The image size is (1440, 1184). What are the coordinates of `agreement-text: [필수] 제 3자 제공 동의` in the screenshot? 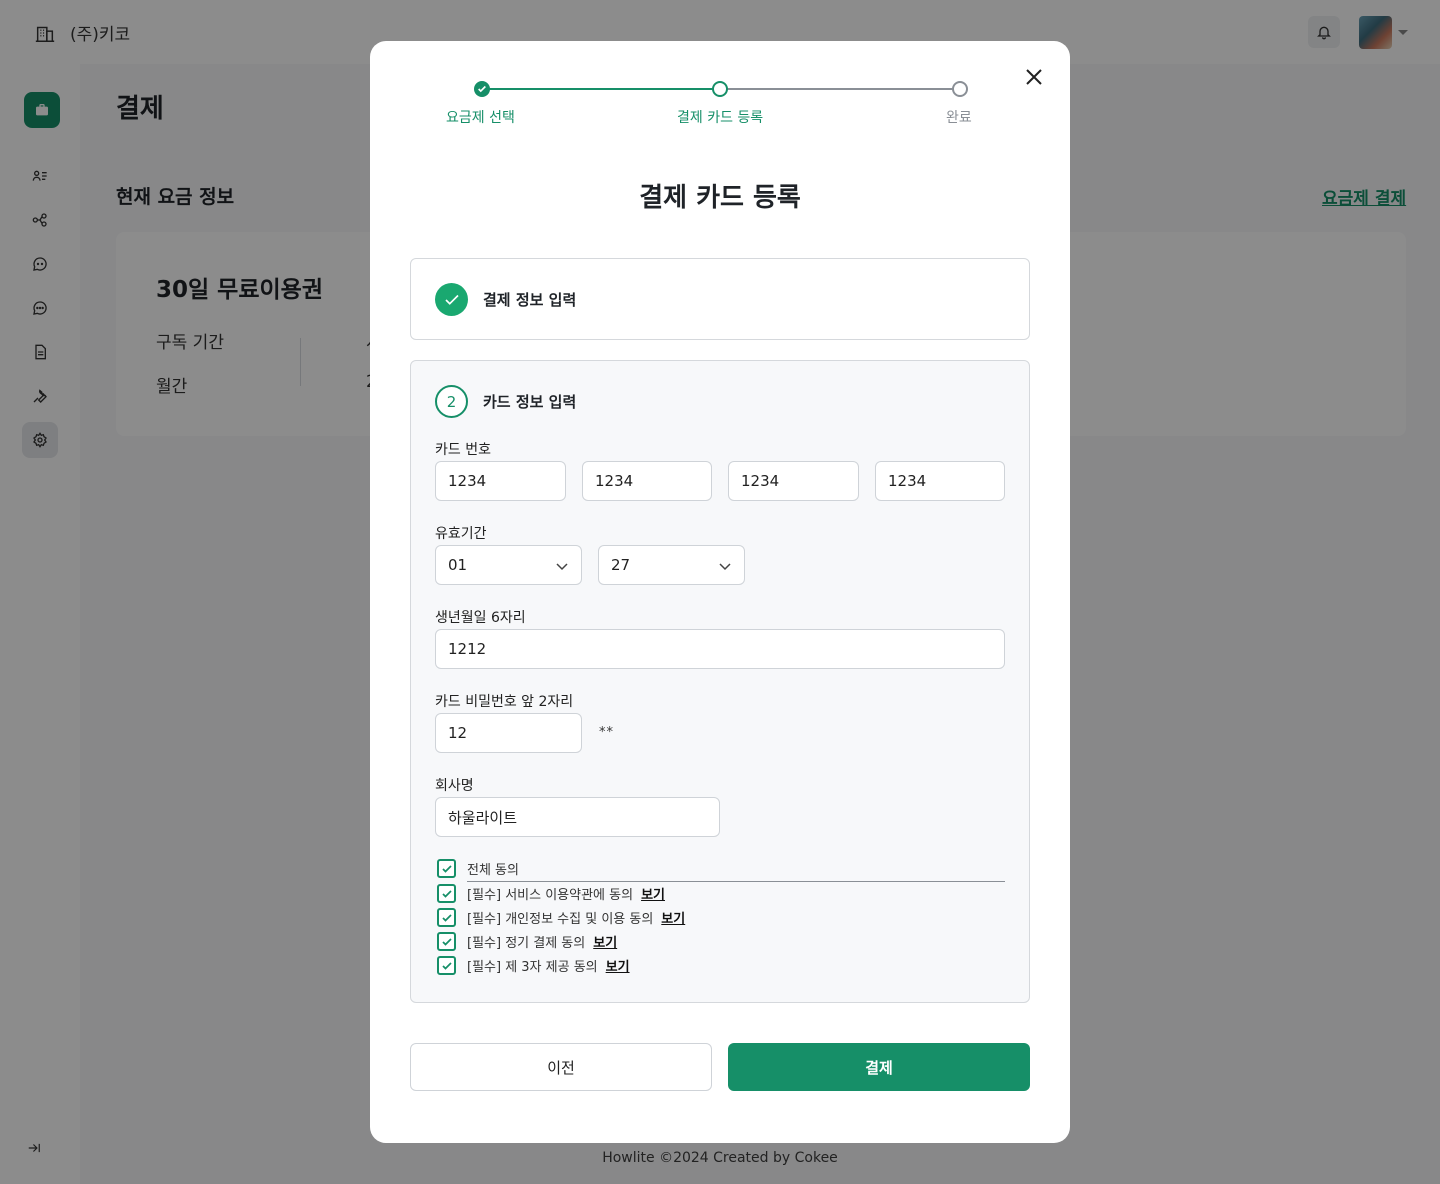 It's located at (532, 967).